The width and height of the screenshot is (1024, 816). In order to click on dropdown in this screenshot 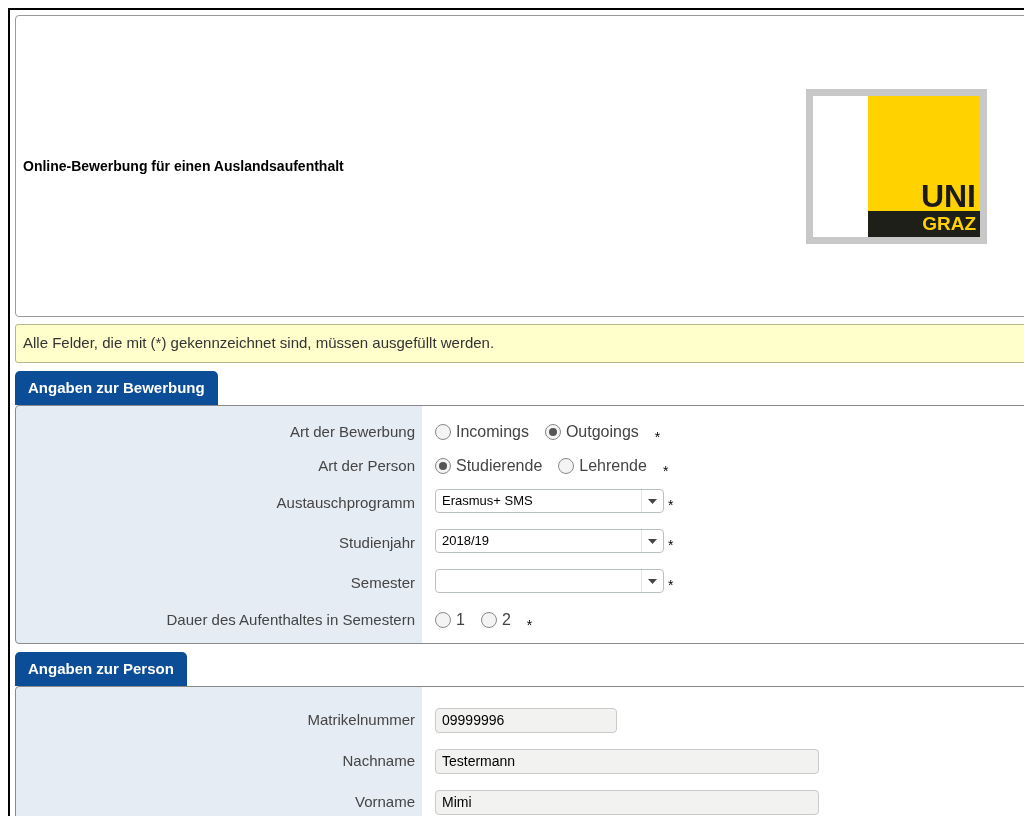, I will do `click(549, 581)`.